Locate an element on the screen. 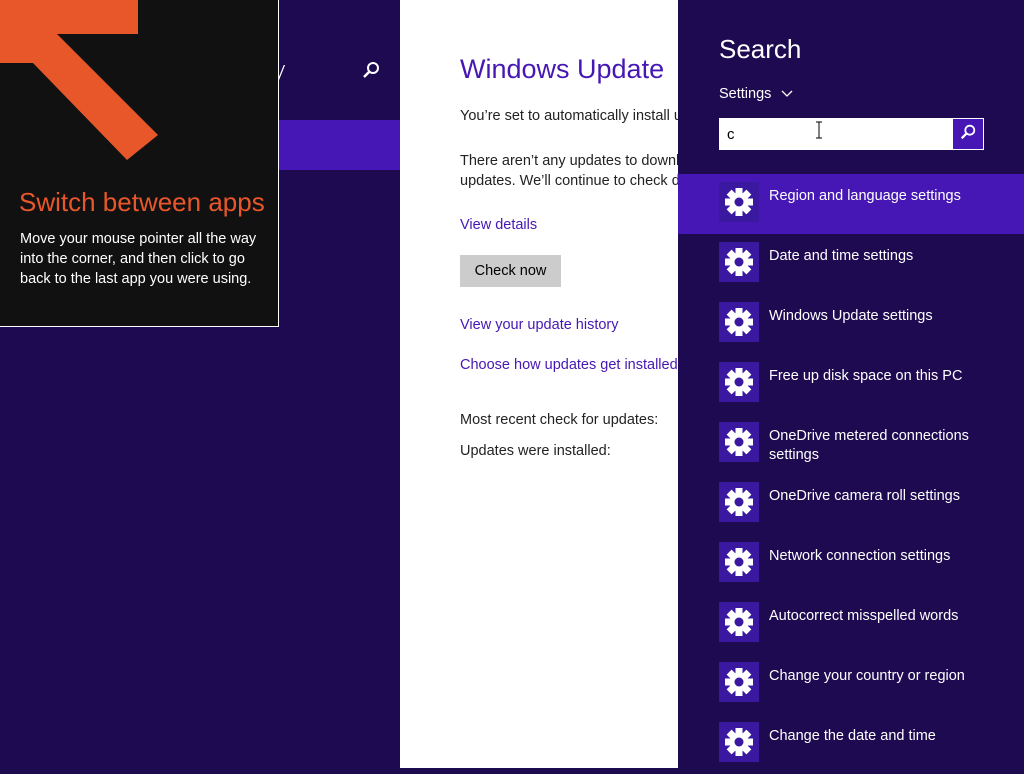  search-input is located at coordinates (836, 134).